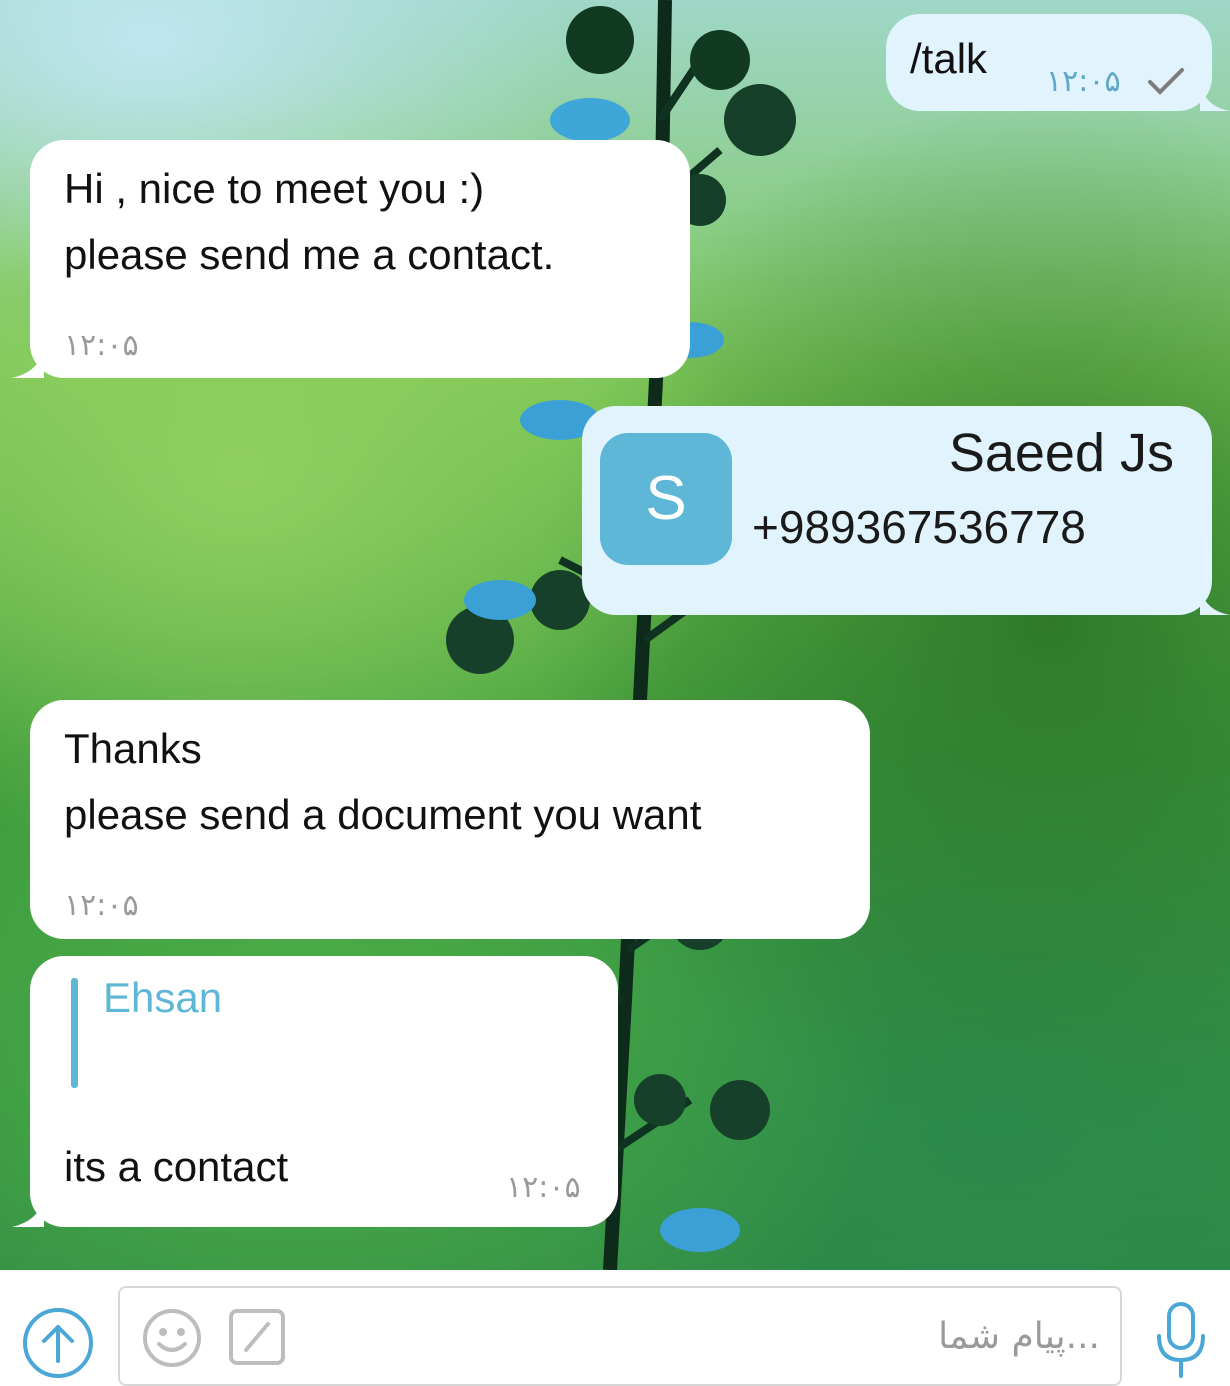 The image size is (1230, 1386). Describe the element at coordinates (1166, 81) in the screenshot. I see `sent-check-icon` at that location.